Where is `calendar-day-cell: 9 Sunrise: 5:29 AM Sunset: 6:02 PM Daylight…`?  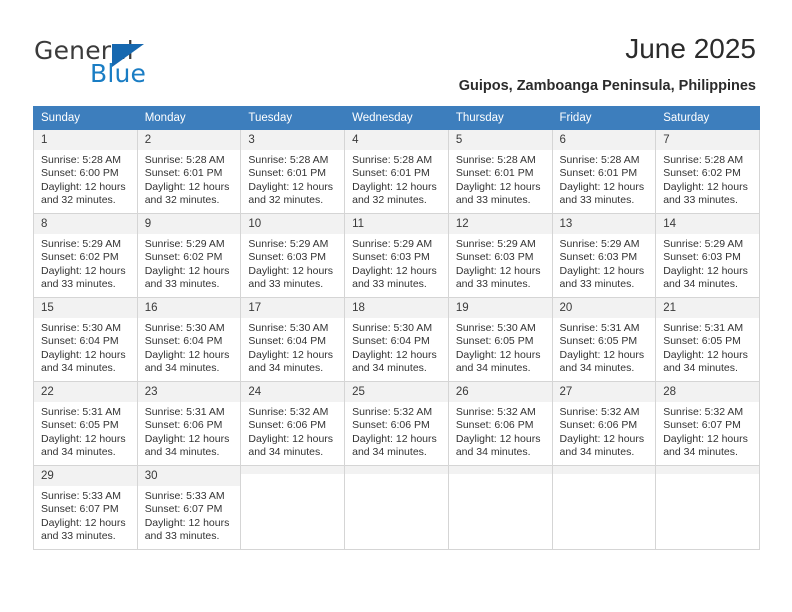
calendar-day-cell: 9 Sunrise: 5:29 AM Sunset: 6:02 PM Daylight… is located at coordinates (189, 255).